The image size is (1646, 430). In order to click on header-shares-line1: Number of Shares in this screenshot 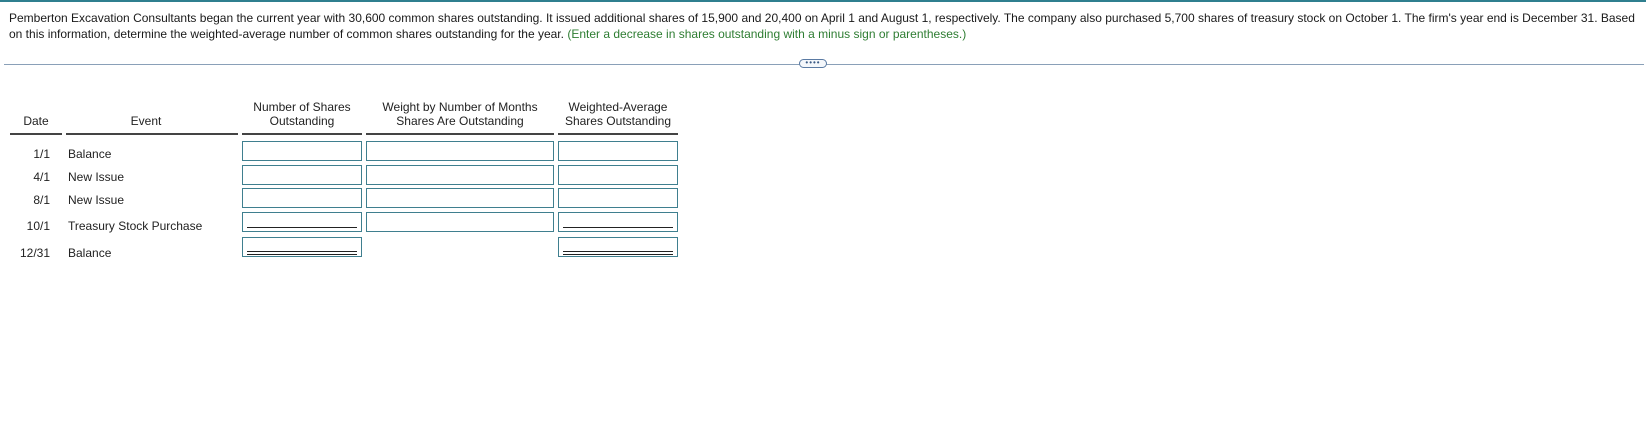, I will do `click(302, 107)`.